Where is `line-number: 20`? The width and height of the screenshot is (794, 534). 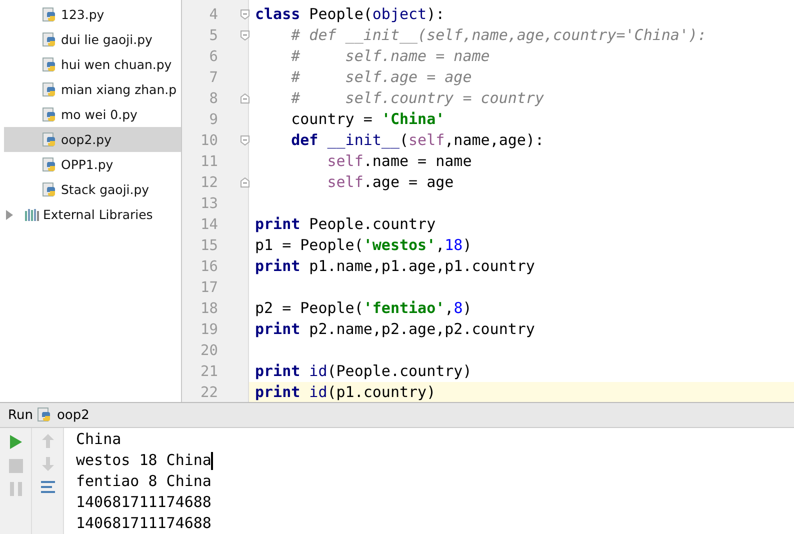
line-number: 20 is located at coordinates (209, 350).